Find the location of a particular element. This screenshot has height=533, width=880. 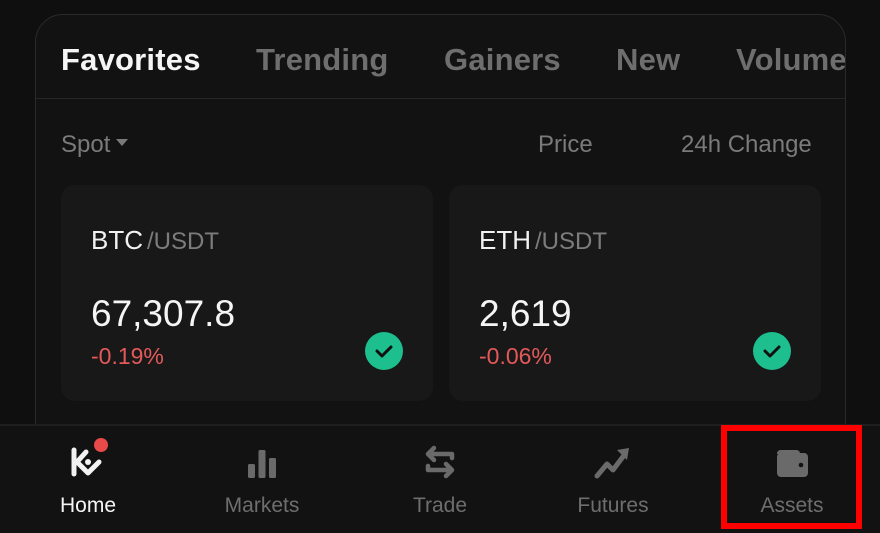

price-change: -0.19% is located at coordinates (127, 356).